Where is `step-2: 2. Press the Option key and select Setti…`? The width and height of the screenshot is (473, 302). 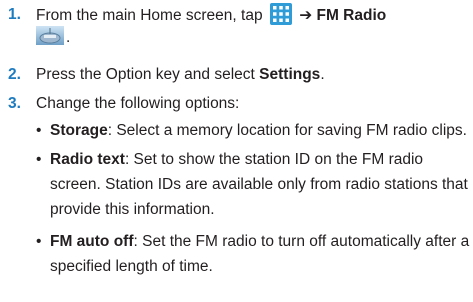
step-2: 2. Press the Option key and select Setti… is located at coordinates (236, 75).